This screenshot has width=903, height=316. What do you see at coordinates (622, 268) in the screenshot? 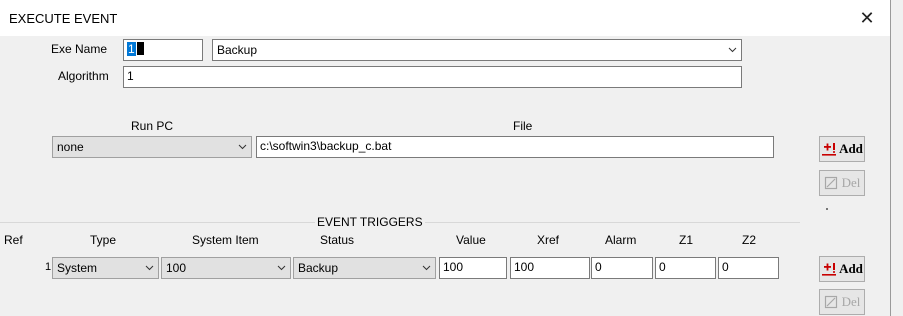
I see `alarm-field: 0` at bounding box center [622, 268].